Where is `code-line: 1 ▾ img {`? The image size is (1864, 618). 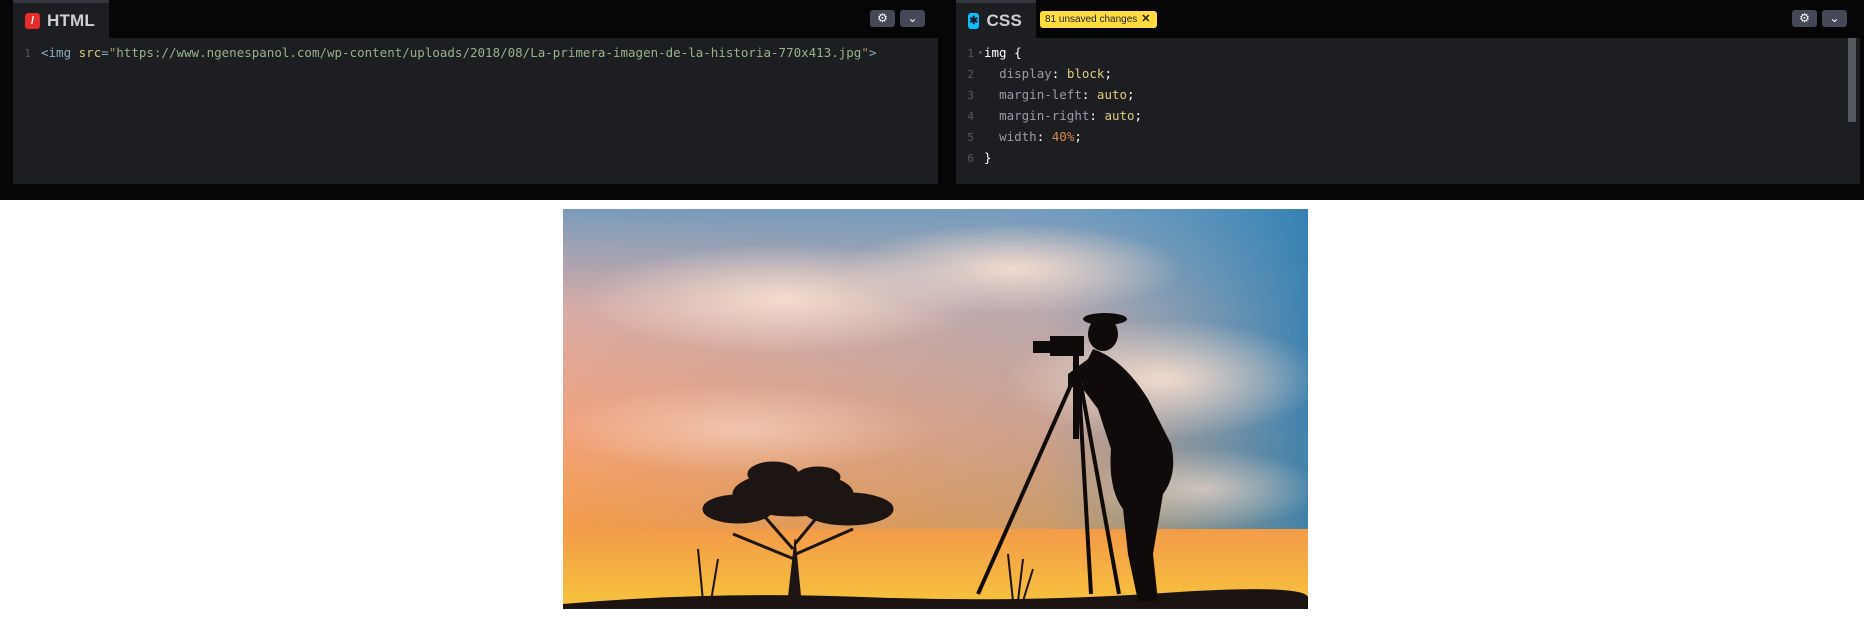 code-line: 1 ▾ img { is located at coordinates (1408, 52).